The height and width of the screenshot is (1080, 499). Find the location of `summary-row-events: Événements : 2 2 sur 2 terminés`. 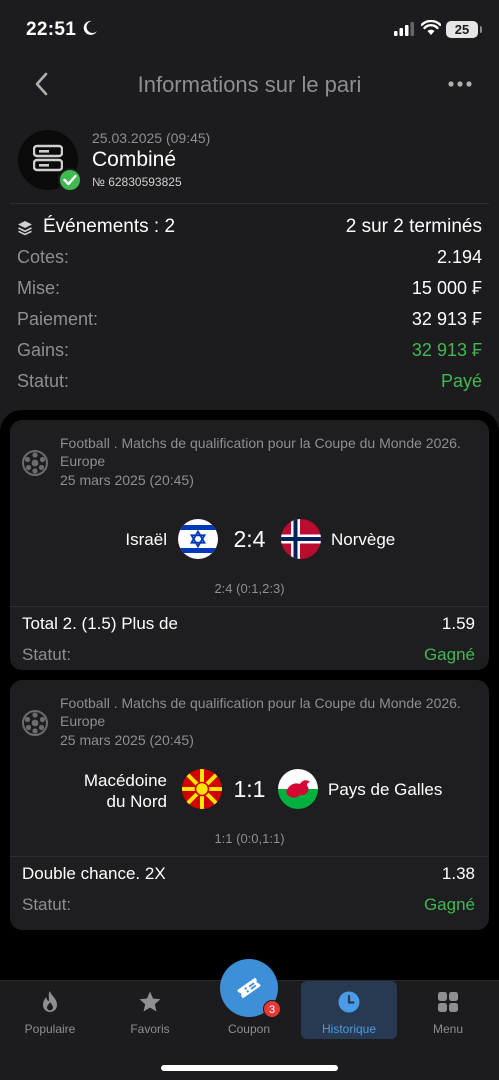

summary-row-events: Événements : 2 2 sur 2 terminés is located at coordinates (249, 227).